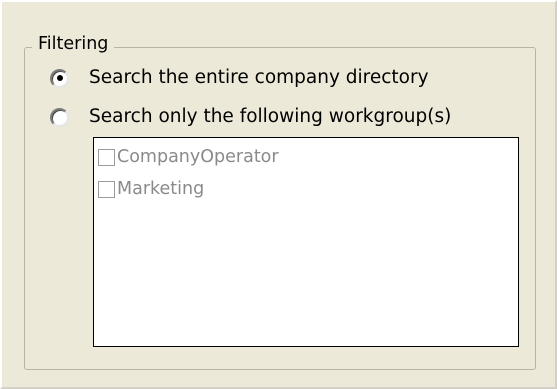 The width and height of the screenshot is (557, 389). What do you see at coordinates (73, 44) in the screenshot?
I see `filtering-legend: Filtering` at bounding box center [73, 44].